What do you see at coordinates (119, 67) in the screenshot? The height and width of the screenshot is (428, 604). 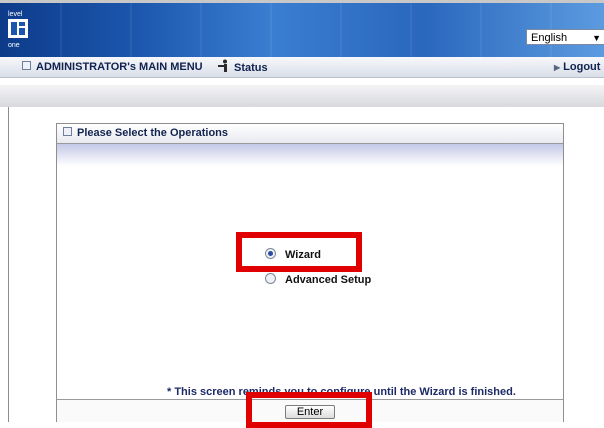 I see `admin-main-menu-label: ADMINISTRATOR's MAIN MENU` at bounding box center [119, 67].